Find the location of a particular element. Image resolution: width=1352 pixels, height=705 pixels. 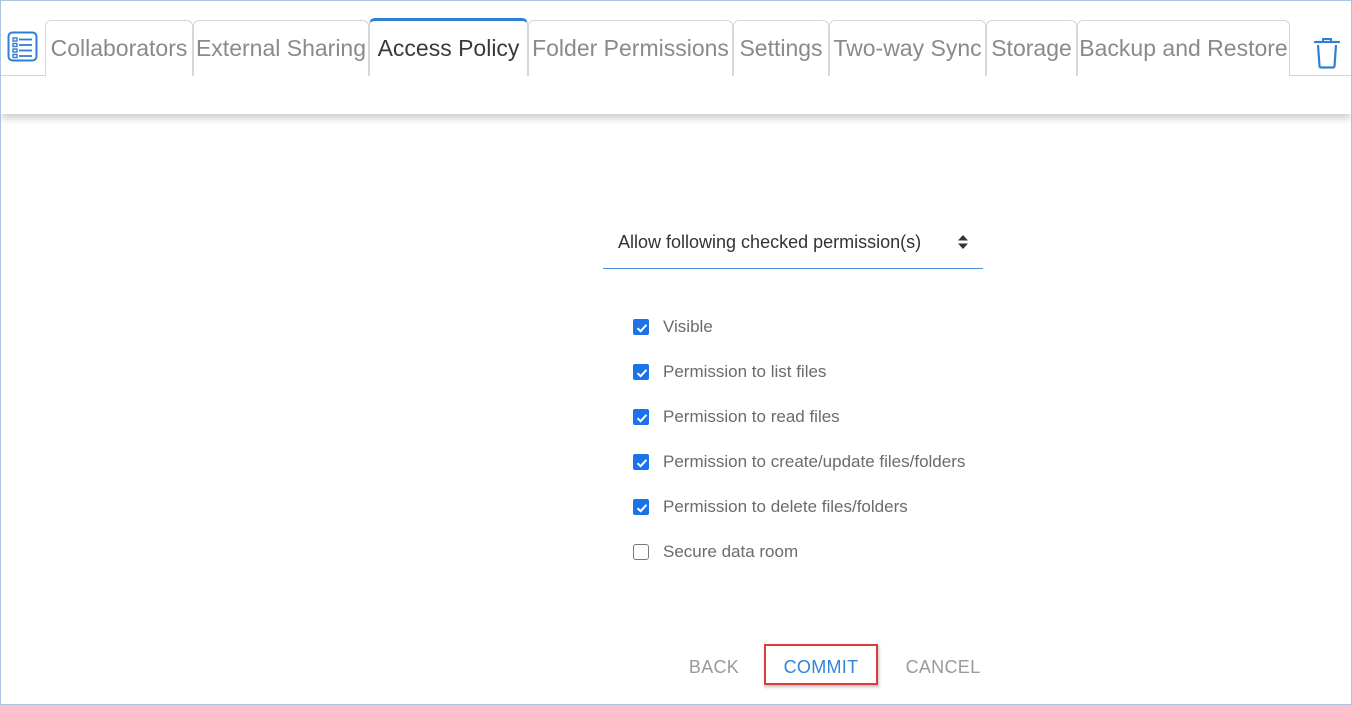

policy-select: Allow following checked permission(s) is located at coordinates (793, 244).